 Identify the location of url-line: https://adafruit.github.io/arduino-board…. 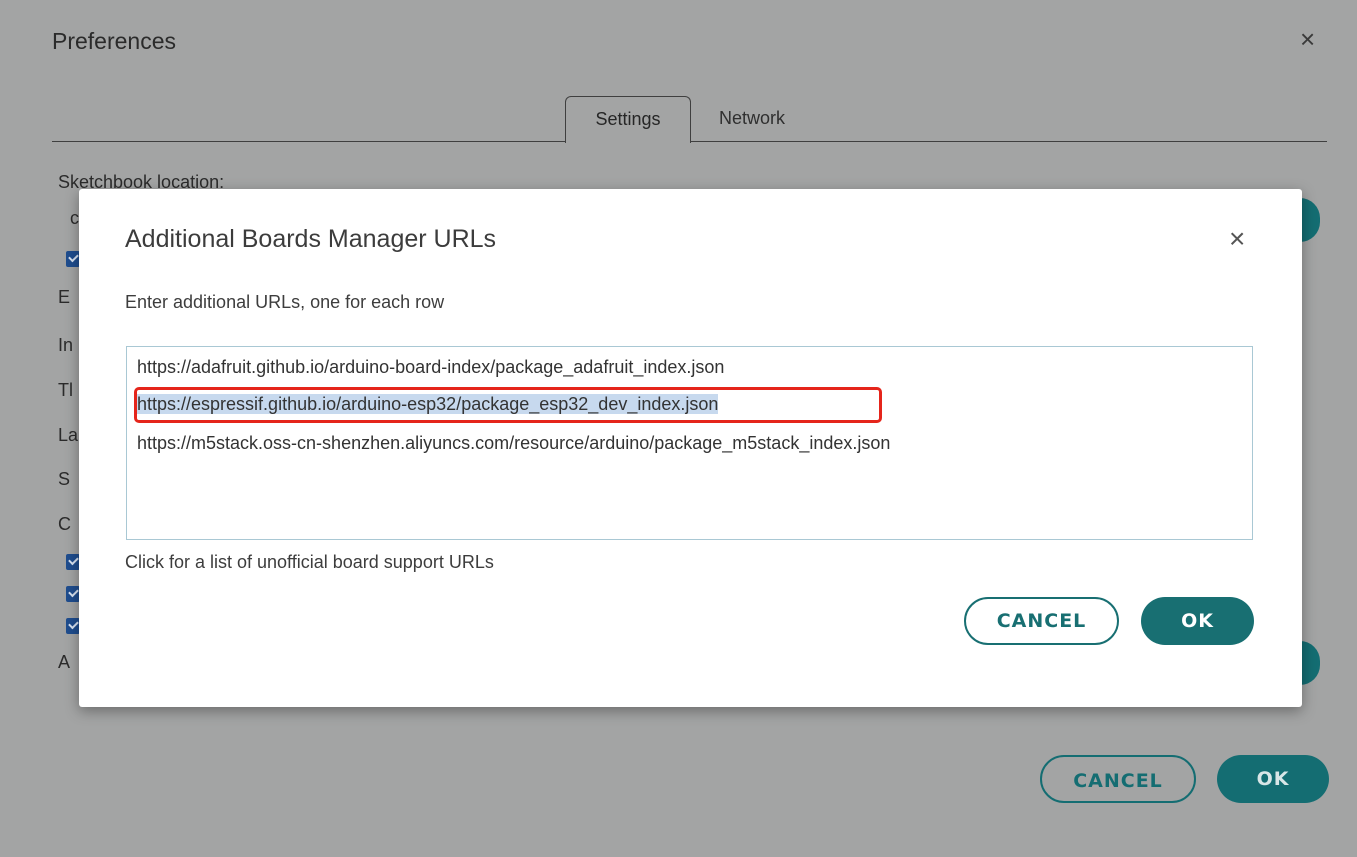
(430, 367).